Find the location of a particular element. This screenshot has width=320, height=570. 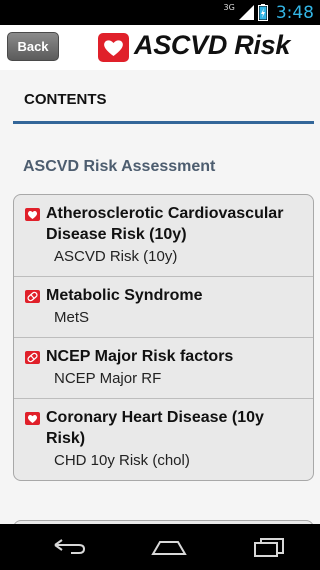

app-header: Back ASCVD Risk is located at coordinates (160, 47).